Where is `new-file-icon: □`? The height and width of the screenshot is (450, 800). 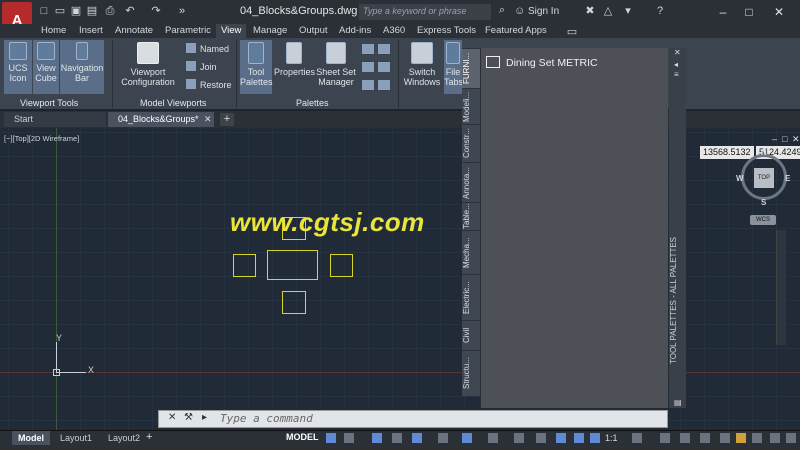
new-file-icon: □ is located at coordinates (44, 11).